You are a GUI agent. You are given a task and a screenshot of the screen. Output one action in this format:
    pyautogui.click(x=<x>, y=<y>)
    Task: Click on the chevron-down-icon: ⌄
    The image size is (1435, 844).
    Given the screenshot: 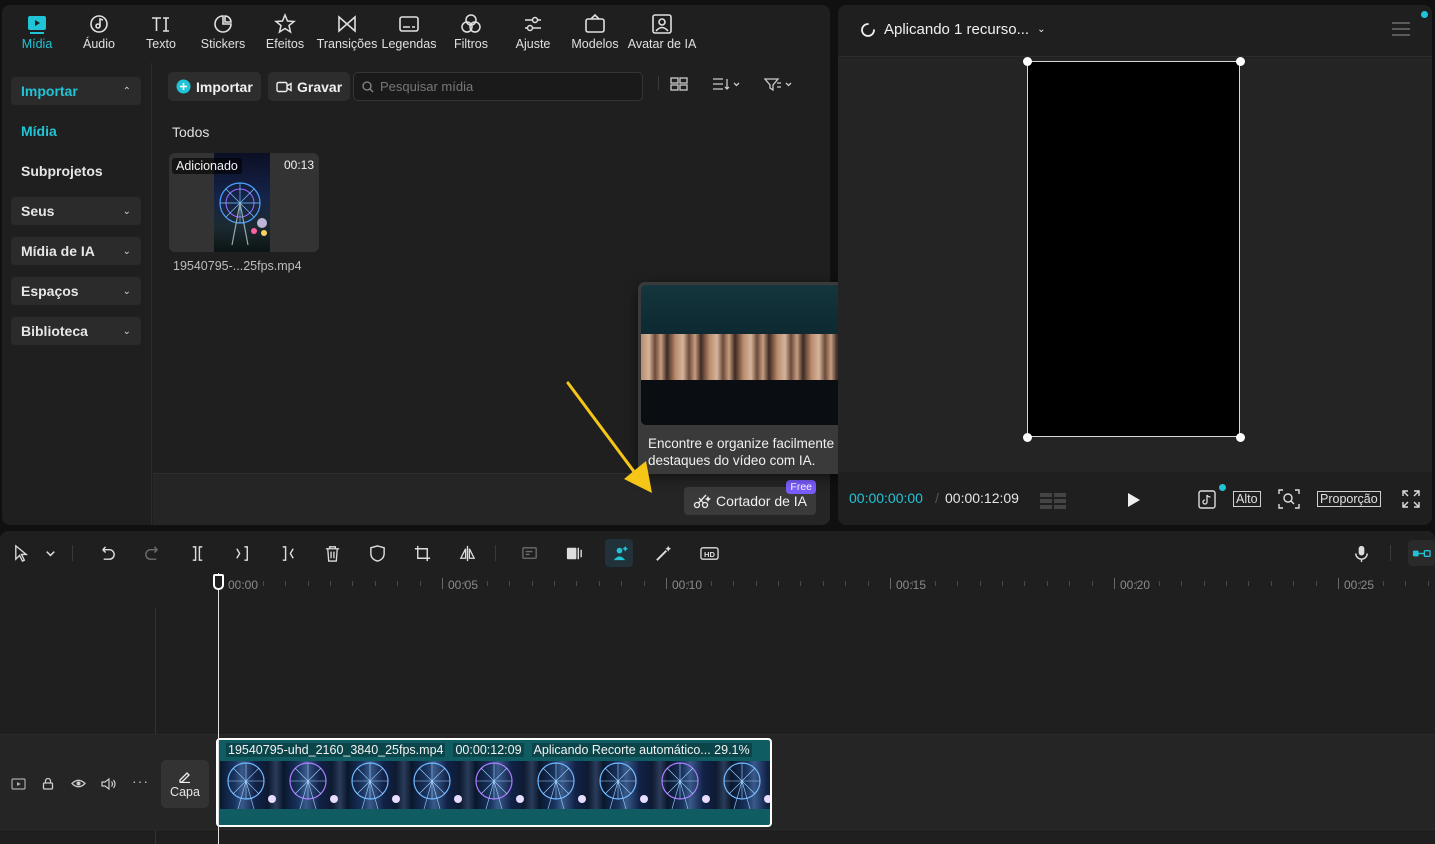 What is the action you would take?
    pyautogui.click(x=126, y=211)
    